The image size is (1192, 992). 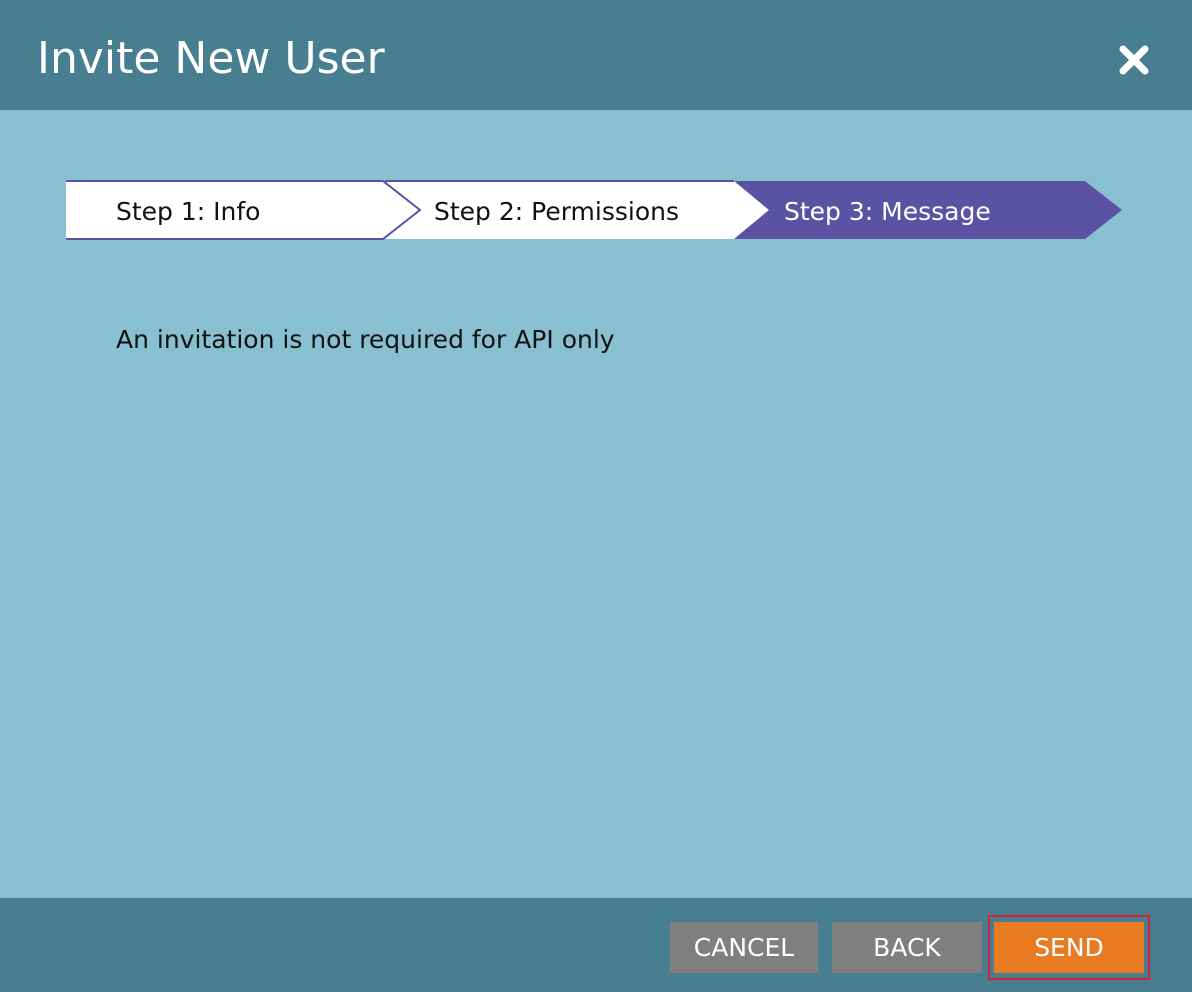 What do you see at coordinates (557, 211) in the screenshot?
I see `step-2-label: Step 2: Permissions` at bounding box center [557, 211].